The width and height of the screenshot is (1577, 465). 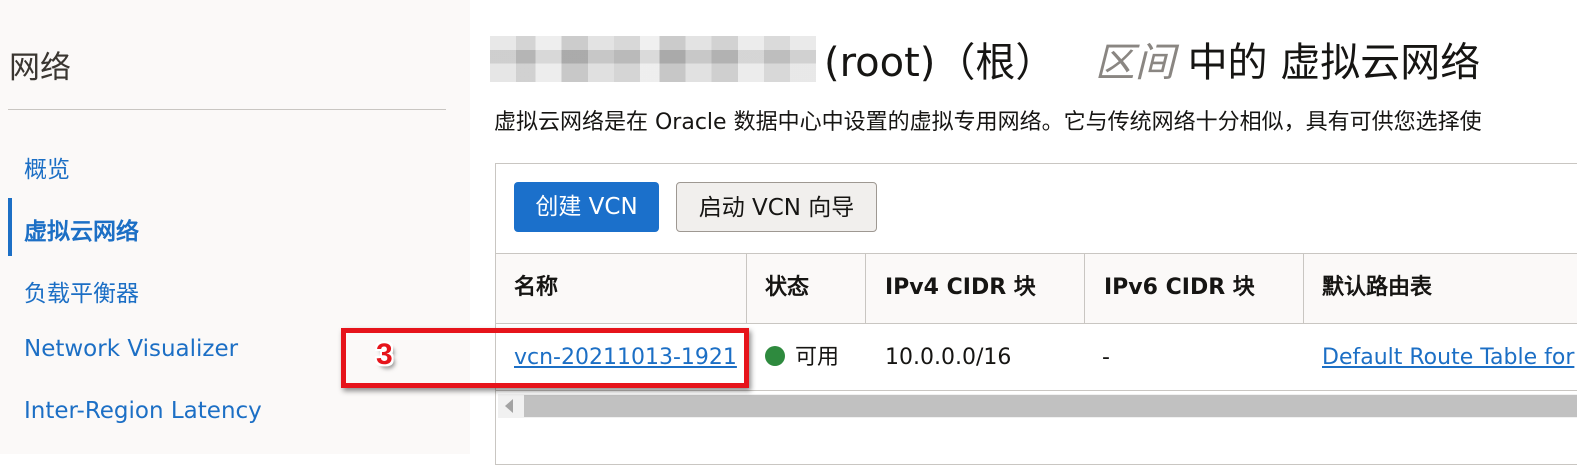 I want to click on redacted-compartment-name, so click(x=653, y=59).